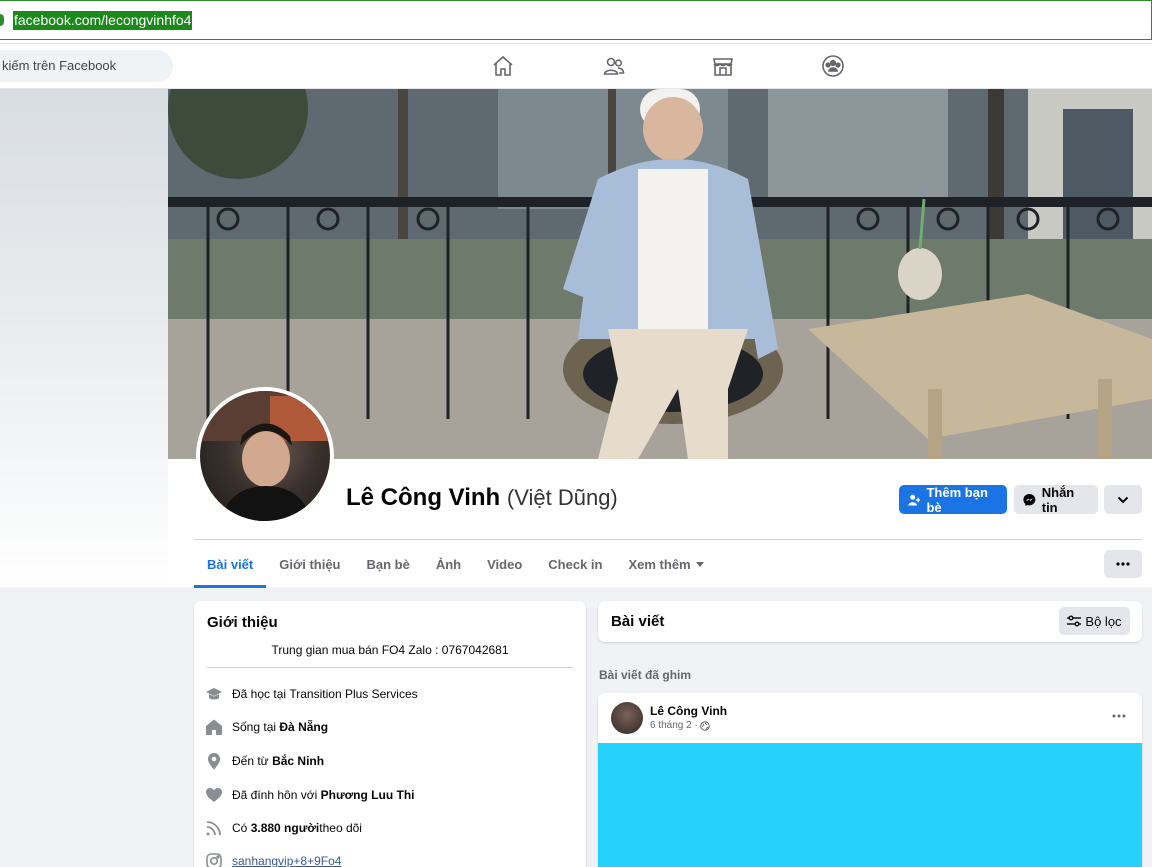 This screenshot has width=1152, height=867. What do you see at coordinates (1029, 499) in the screenshot?
I see `messenger-icon` at bounding box center [1029, 499].